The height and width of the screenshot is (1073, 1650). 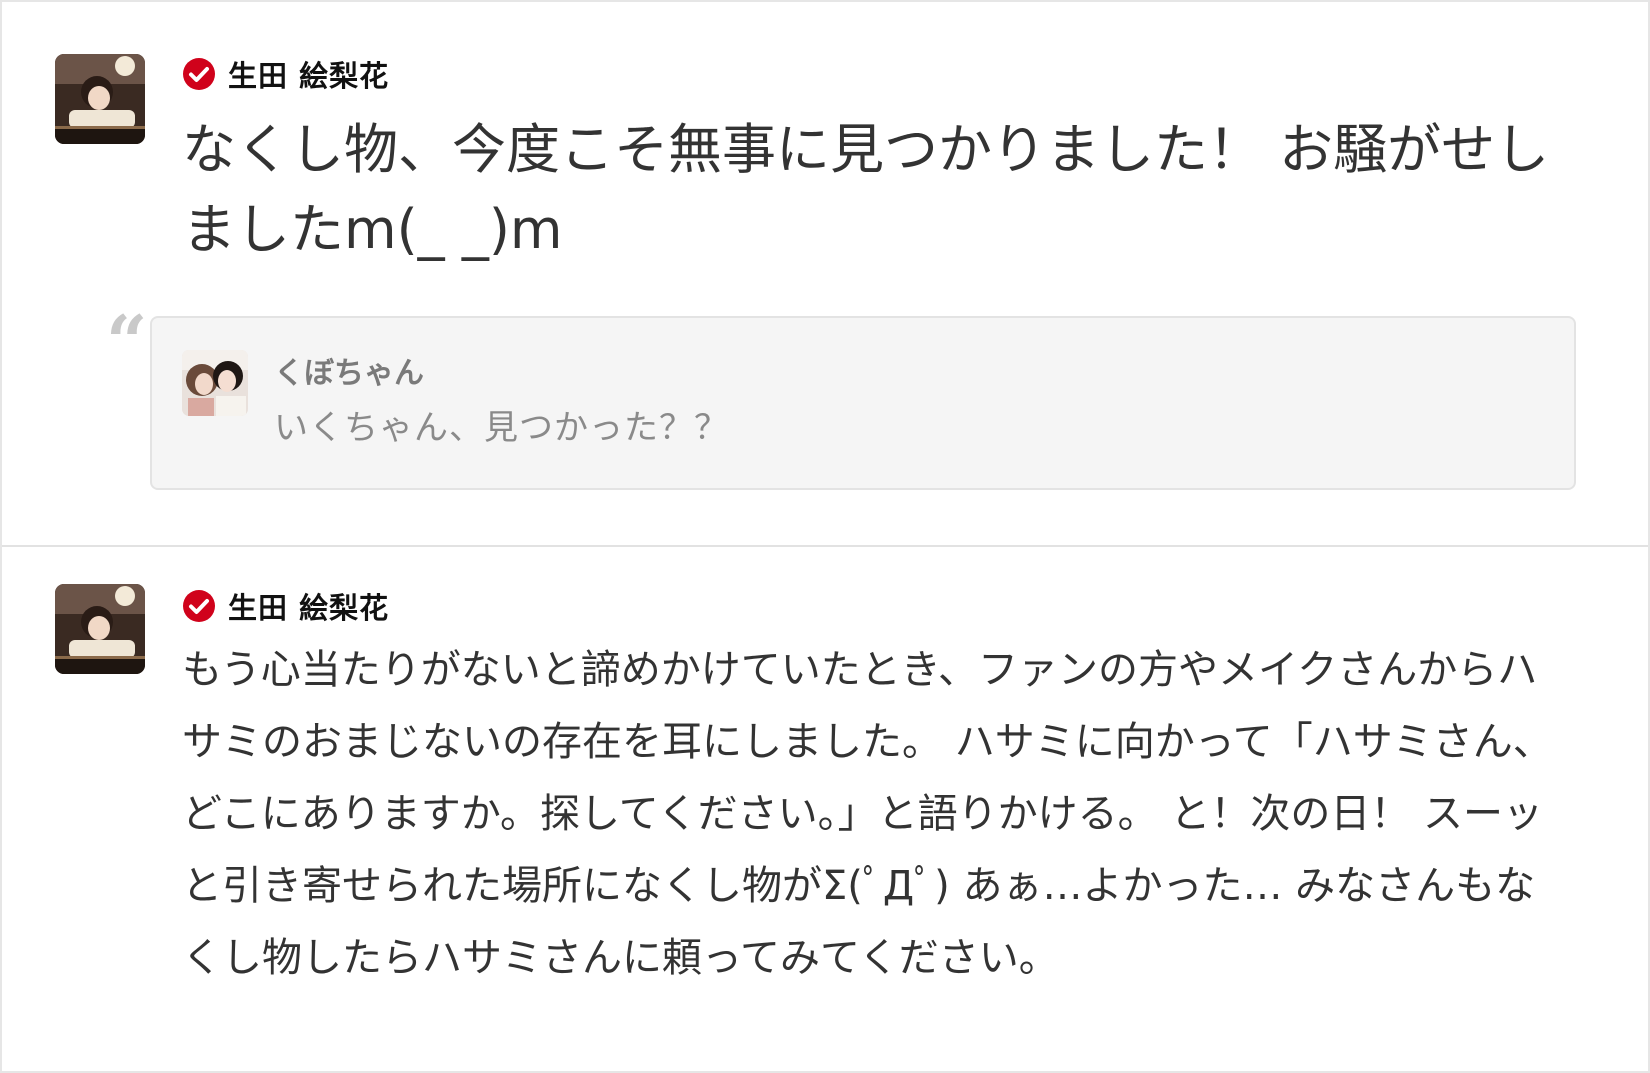 I want to click on post-text-line: なくし物、今度こそ無事に見つかりました！ お騒がせし, so click(x=866, y=149).